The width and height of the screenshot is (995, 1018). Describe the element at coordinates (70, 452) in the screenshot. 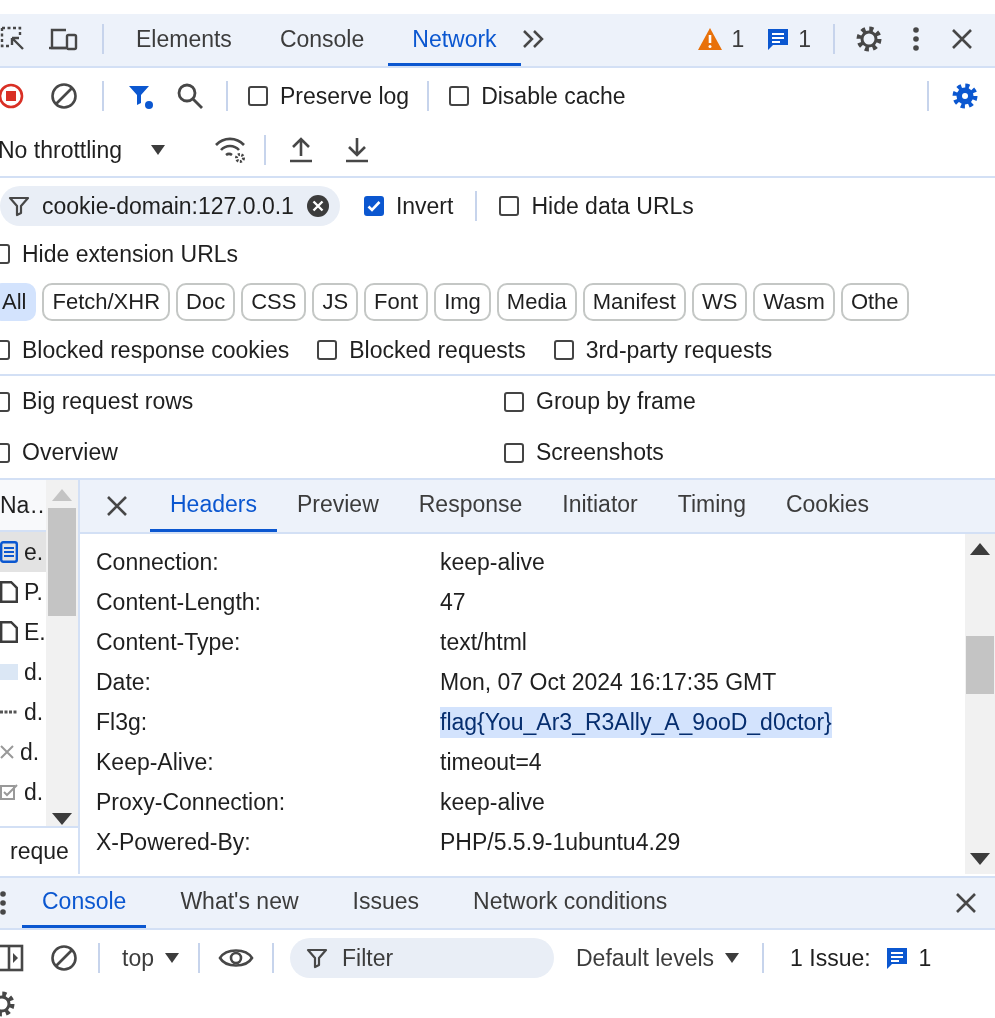

I see `checkbox-label: Overview` at that location.